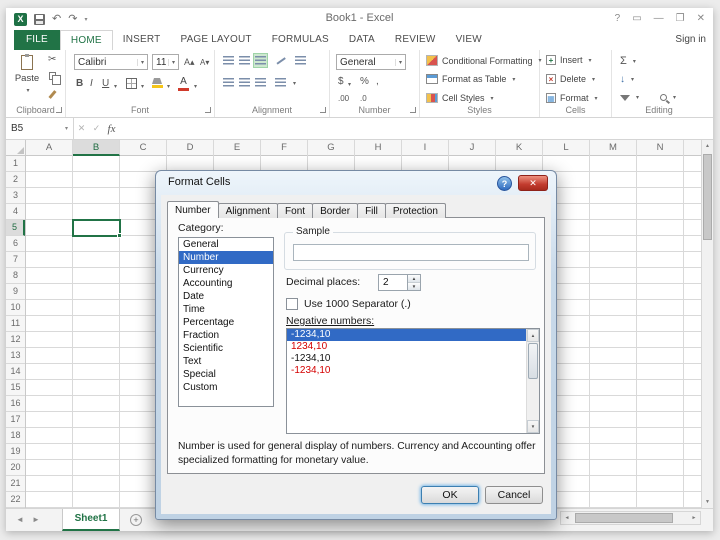  Describe the element at coordinates (15, 324) in the screenshot. I see `row-header-11: 11` at that location.